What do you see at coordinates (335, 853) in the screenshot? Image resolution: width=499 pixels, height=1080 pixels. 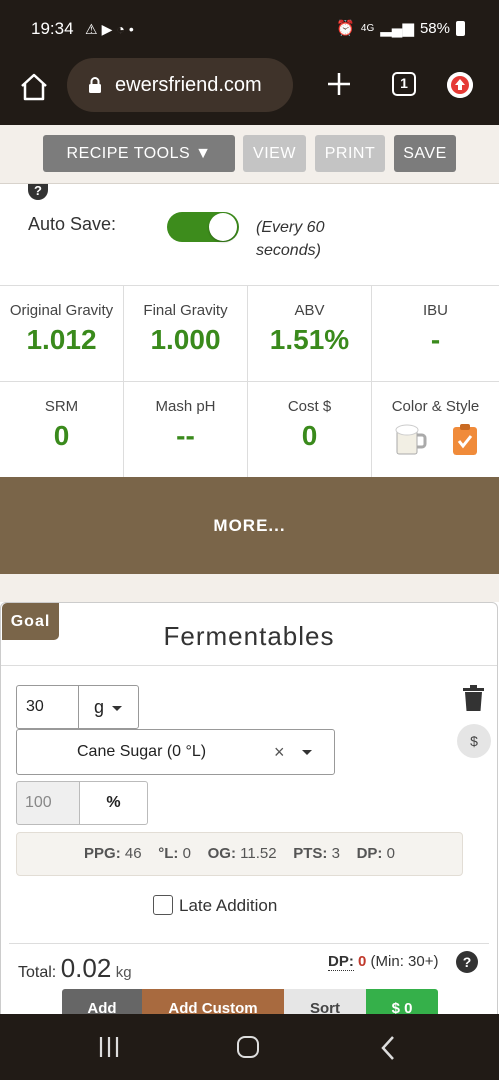 I see `pts-value: 3` at bounding box center [335, 853].